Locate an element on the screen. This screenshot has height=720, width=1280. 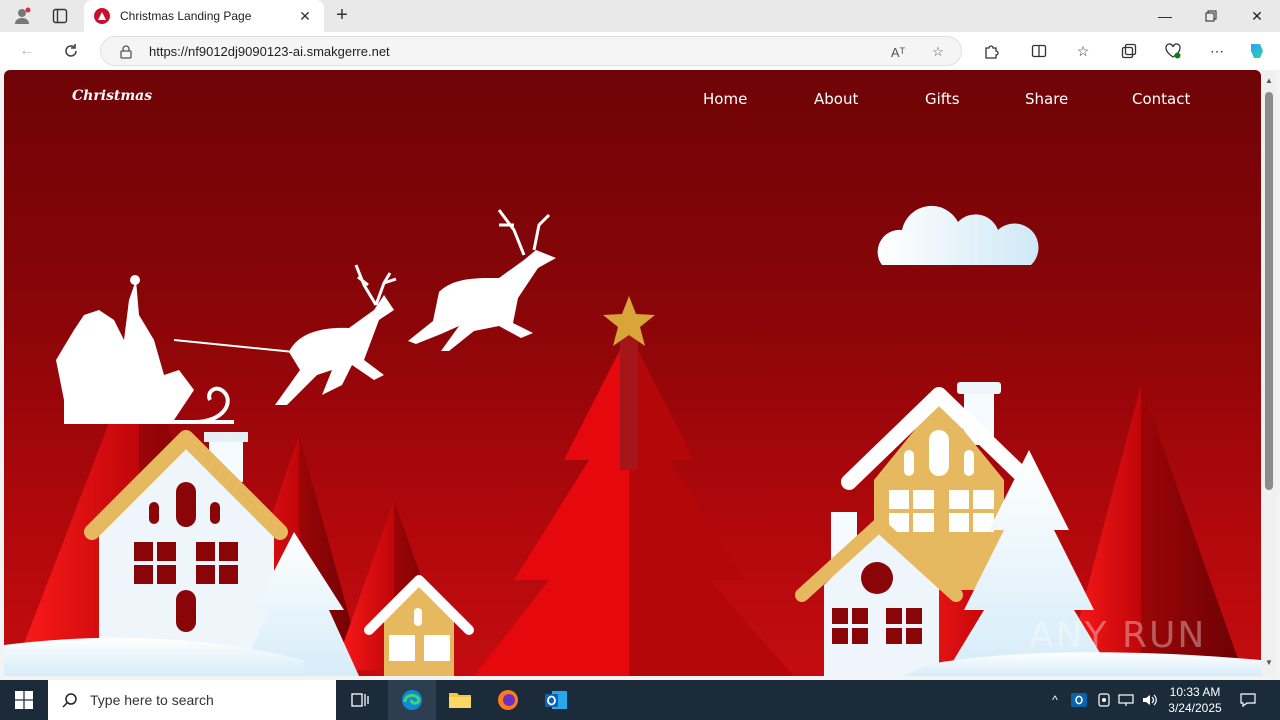
taskbar-search-box: Type here to search is located at coordinates (192, 700).